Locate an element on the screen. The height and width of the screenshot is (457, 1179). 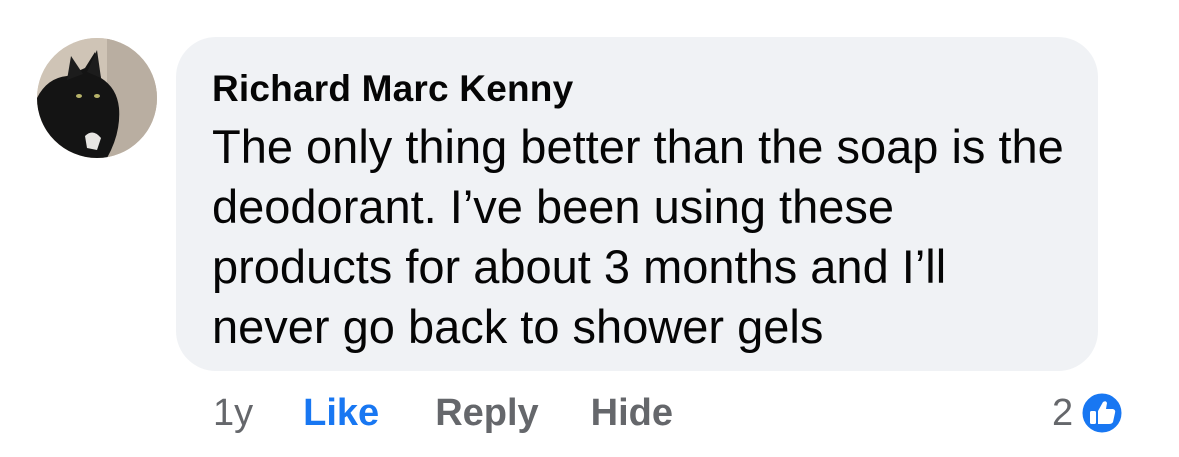
comment-author: Richard Marc Kenny is located at coordinates (637, 89).